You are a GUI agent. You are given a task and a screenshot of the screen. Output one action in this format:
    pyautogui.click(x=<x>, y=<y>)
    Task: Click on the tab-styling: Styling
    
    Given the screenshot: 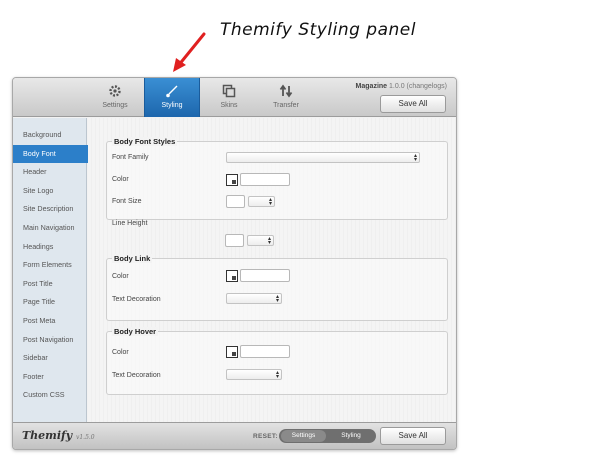 What is the action you would take?
    pyautogui.click(x=172, y=97)
    